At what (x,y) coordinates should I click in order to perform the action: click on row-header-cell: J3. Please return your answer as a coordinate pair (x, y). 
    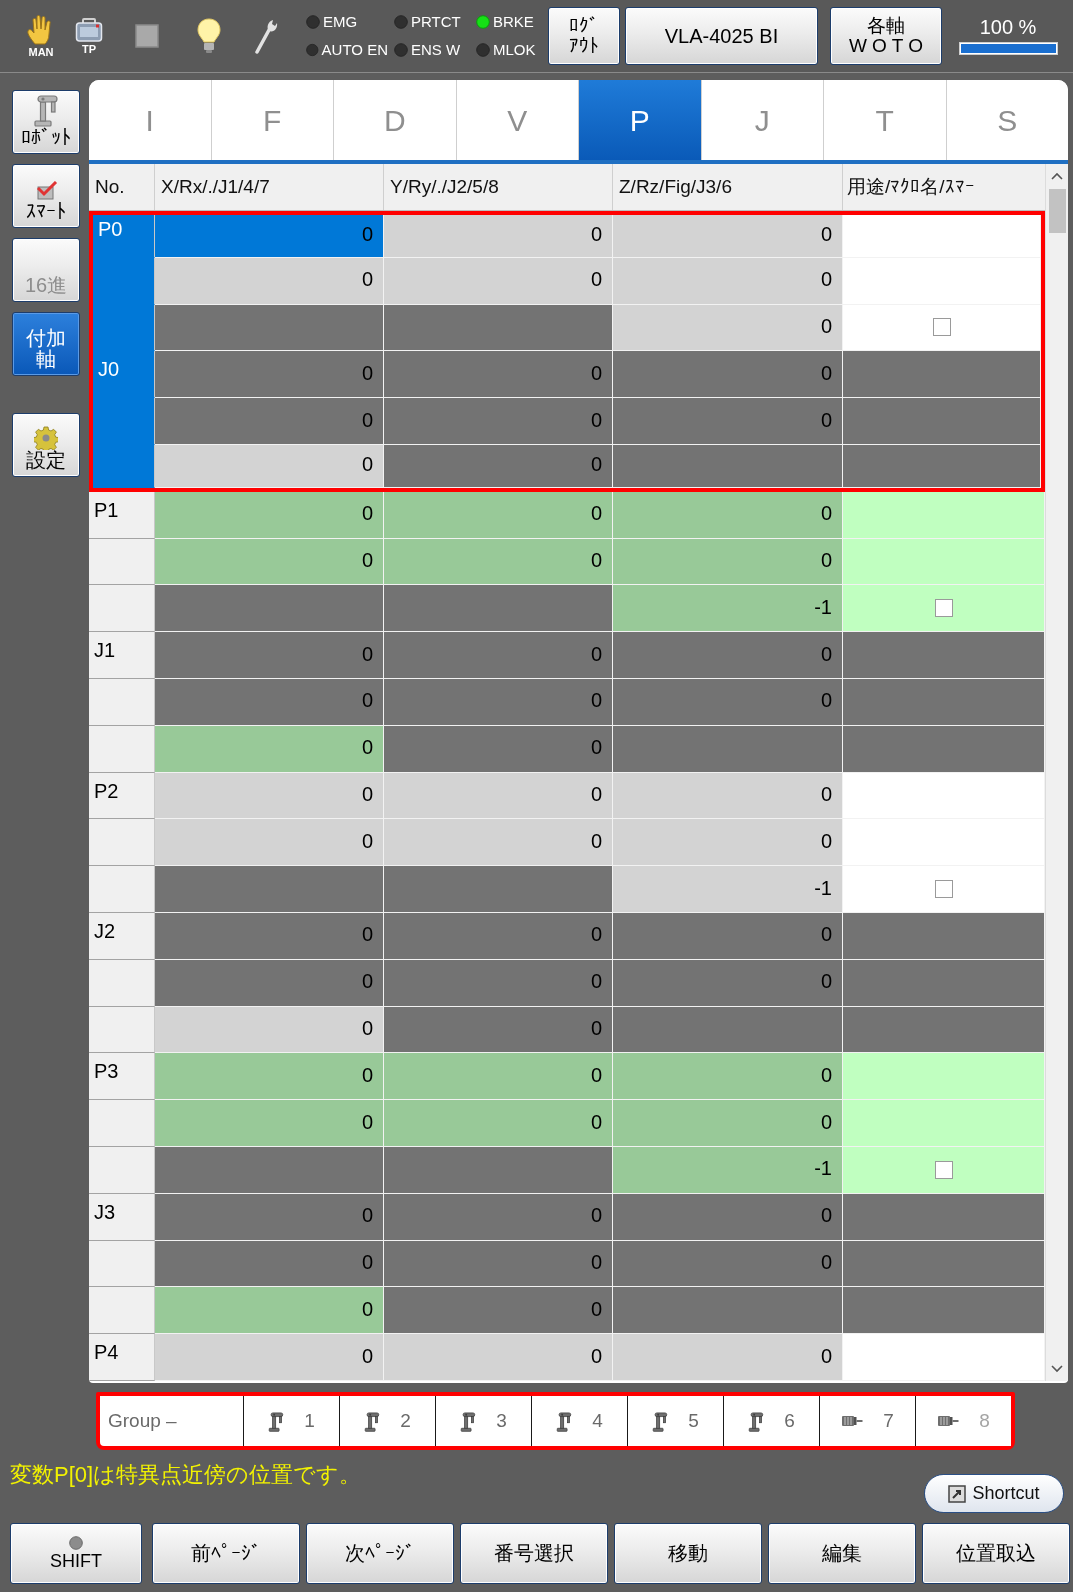
    Looking at the image, I should click on (122, 1217).